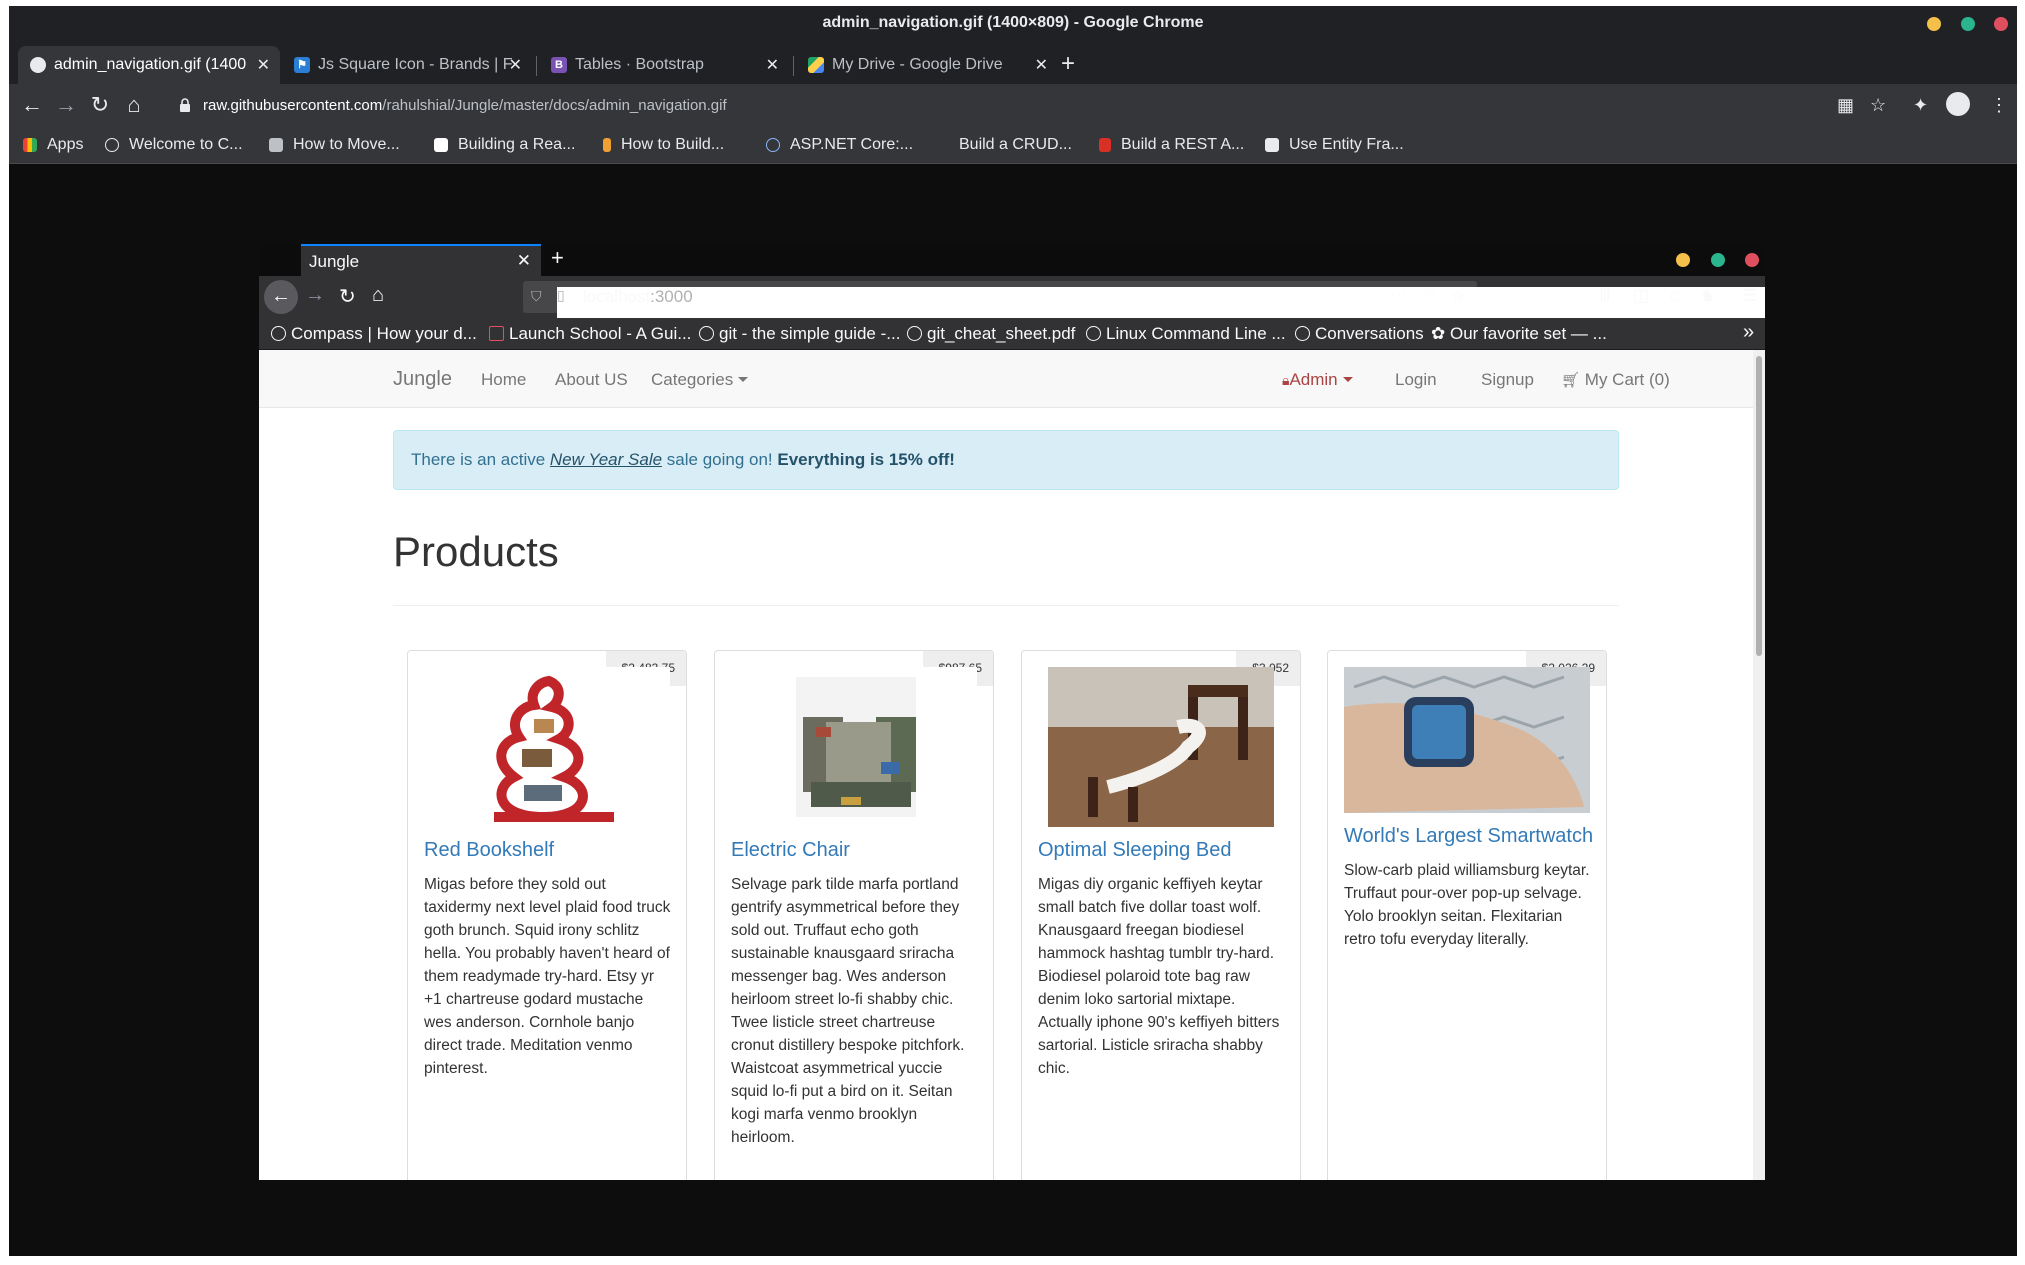  Describe the element at coordinates (639, 64) in the screenshot. I see `tab-label: Tables · Bootstrap` at that location.